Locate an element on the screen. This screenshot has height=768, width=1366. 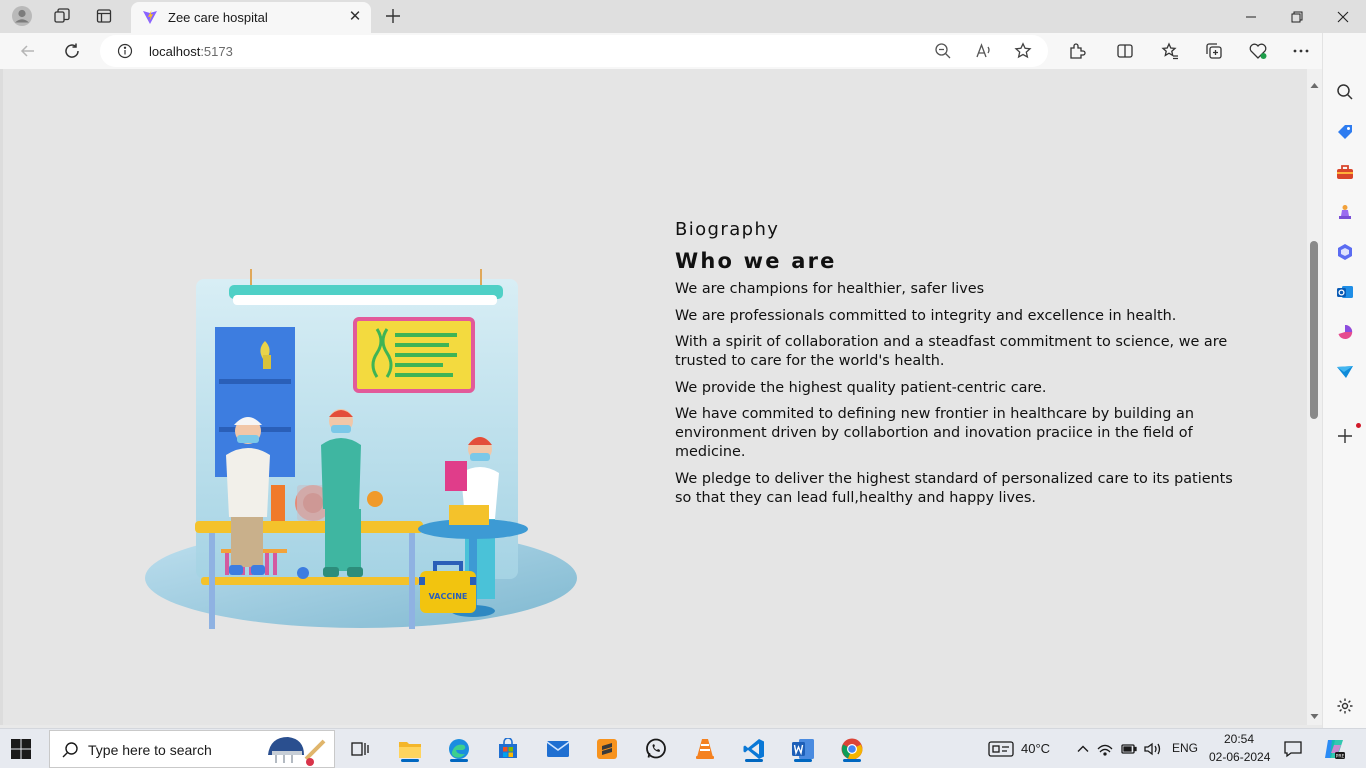
url-text: localhost:5173 is located at coordinates (191, 51).